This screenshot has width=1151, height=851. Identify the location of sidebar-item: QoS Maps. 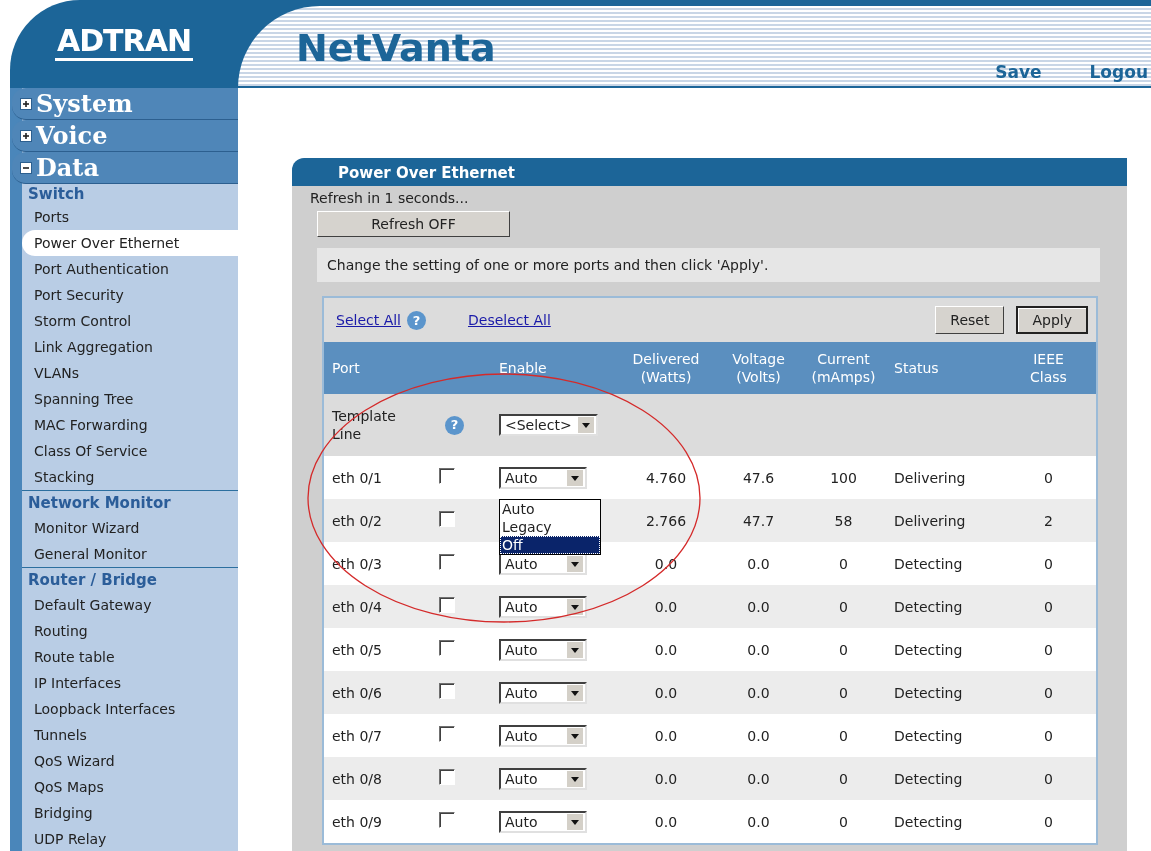
(130, 787).